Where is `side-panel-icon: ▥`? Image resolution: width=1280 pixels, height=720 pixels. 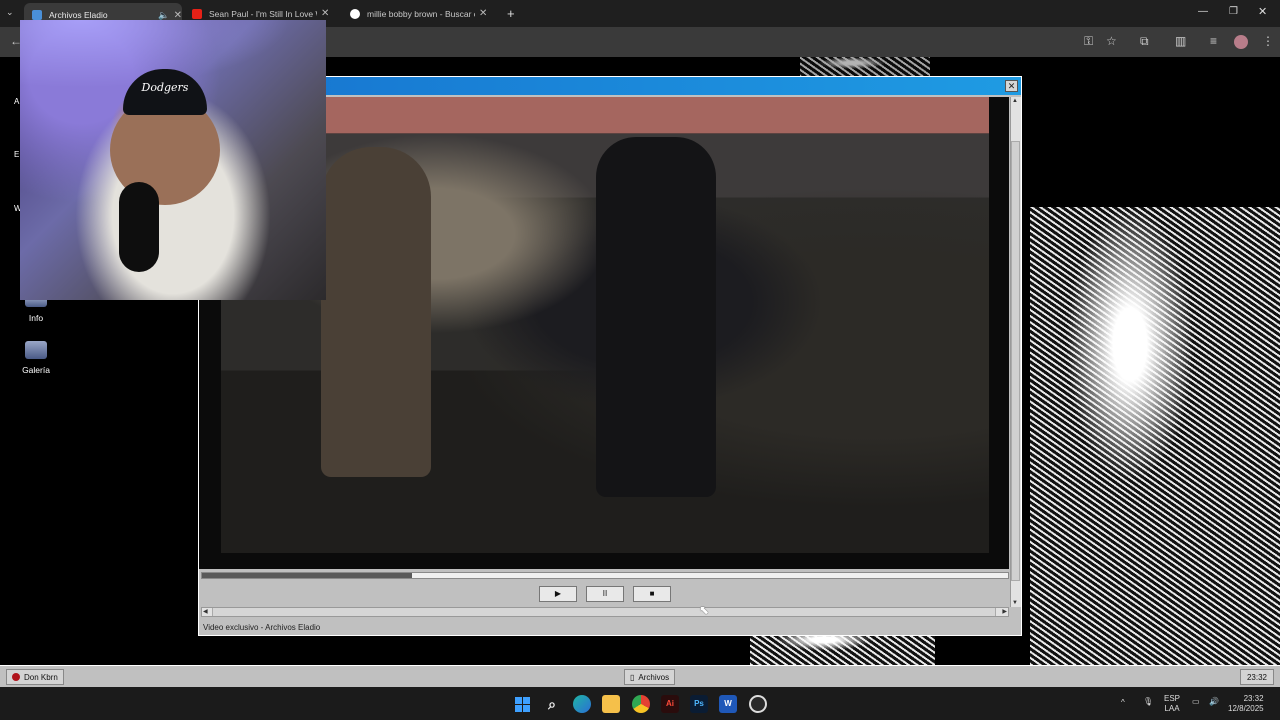
side-panel-icon: ▥ is located at coordinates (1180, 41).